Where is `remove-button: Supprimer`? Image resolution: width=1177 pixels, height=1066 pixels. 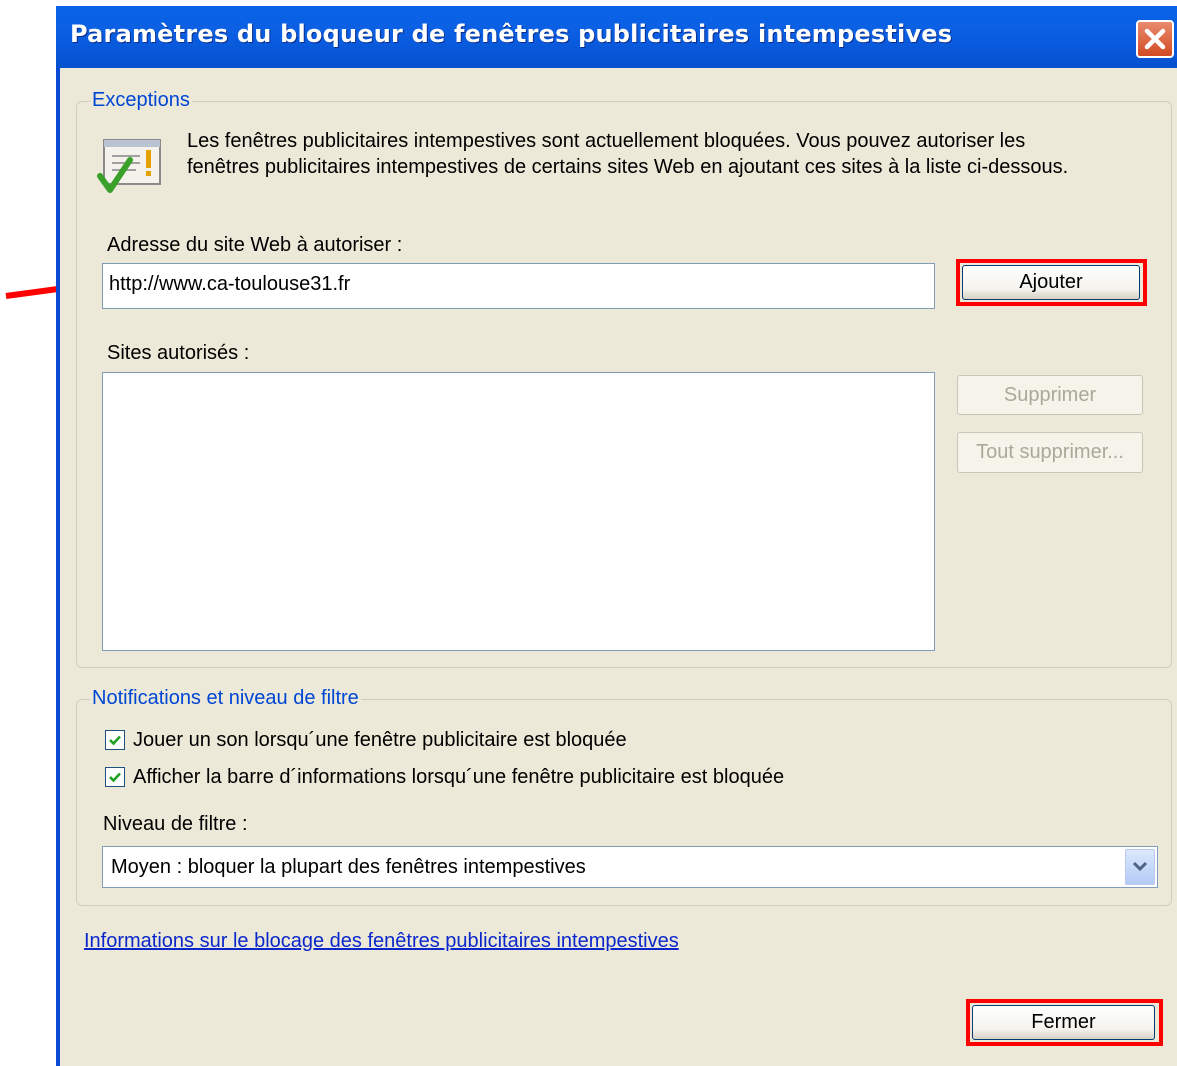 remove-button: Supprimer is located at coordinates (1050, 395).